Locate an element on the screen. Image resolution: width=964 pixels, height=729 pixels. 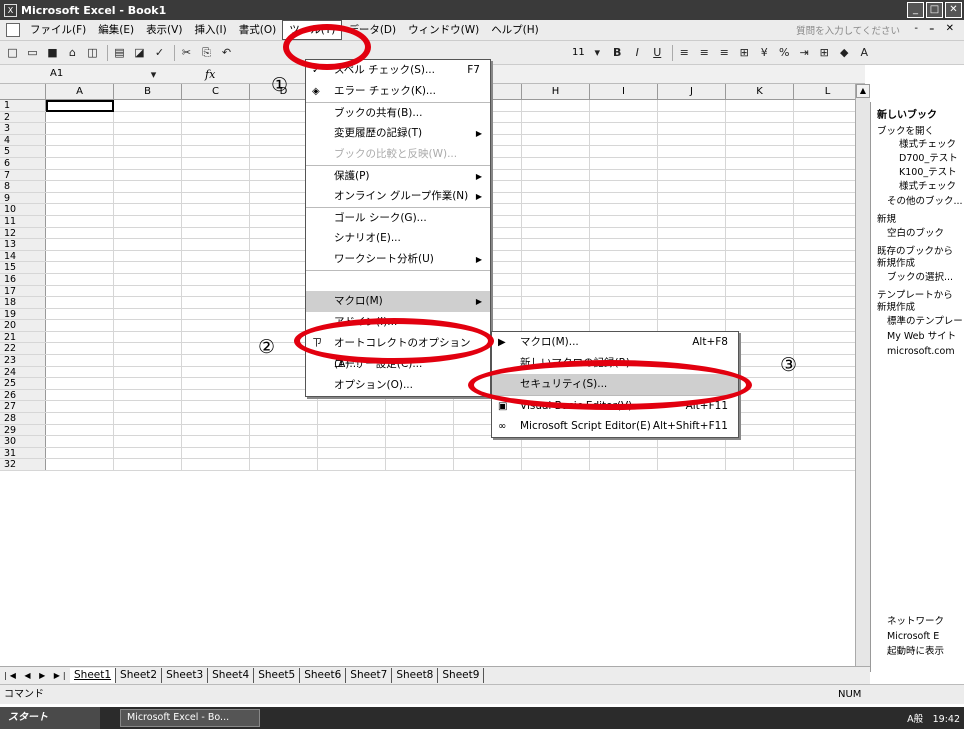
row-header: 7 is located at coordinates (23, 174).